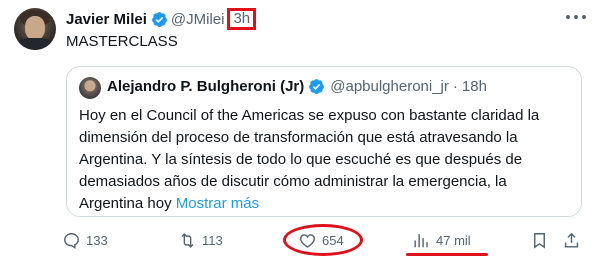 The width and height of the screenshot is (596, 264). Describe the element at coordinates (421, 240) in the screenshot. I see `analytics-icon` at that location.